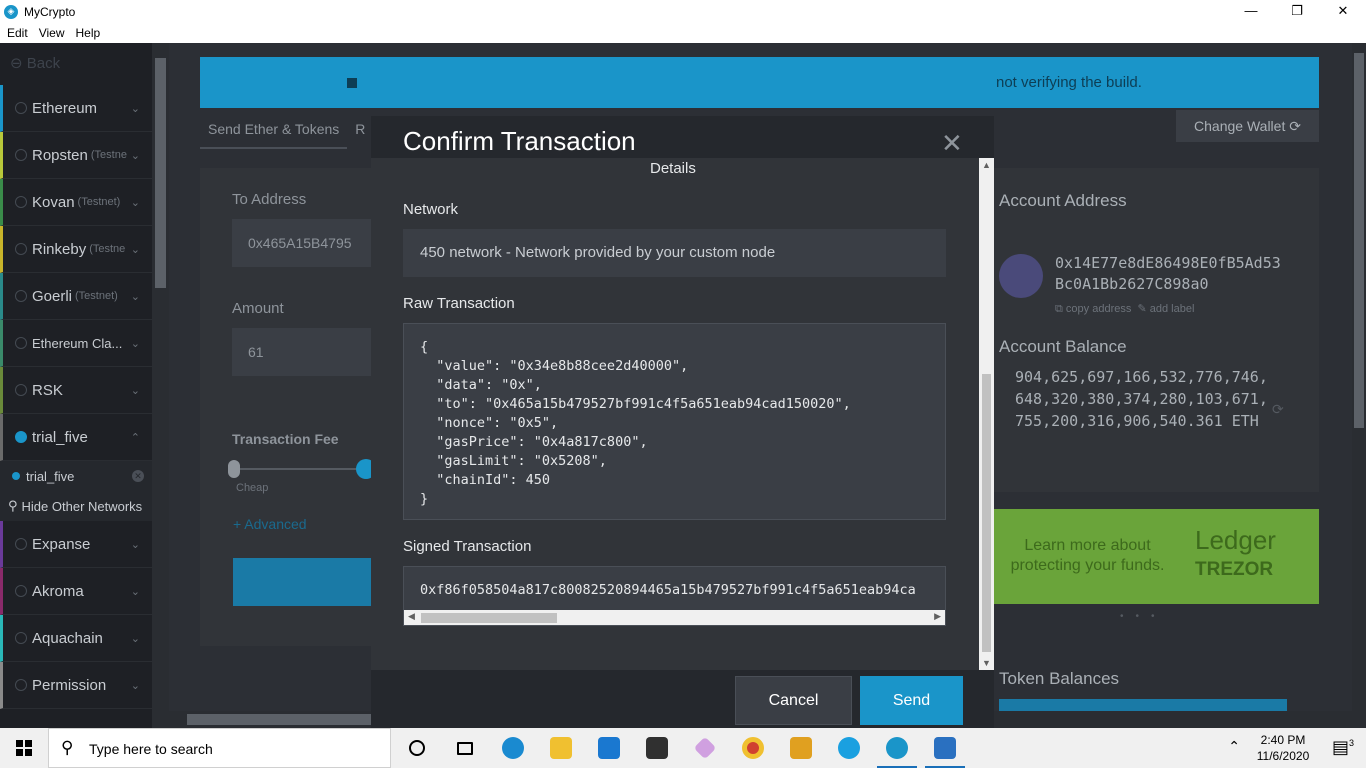 This screenshot has height=768, width=1366. I want to click on sidebar-item-label: Ropsten, so click(60, 155).